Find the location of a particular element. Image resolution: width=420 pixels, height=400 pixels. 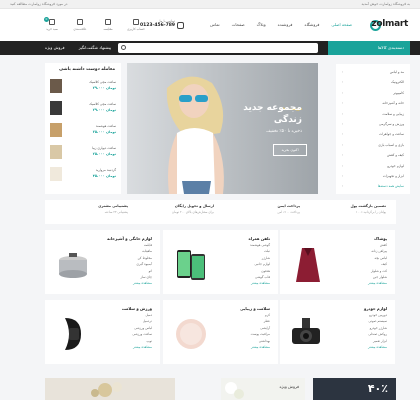

category-card-title: پوشاک is located at coordinates (380, 238).